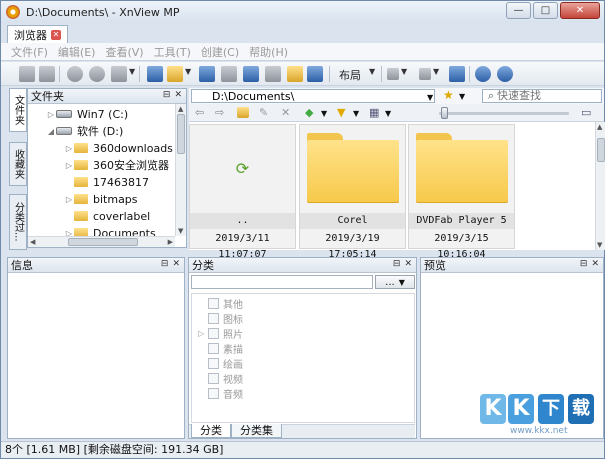 Image resolution: width=605 pixels, height=459 pixels. What do you see at coordinates (343, 113) in the screenshot?
I see `filter-icon: ▼` at bounding box center [343, 113].